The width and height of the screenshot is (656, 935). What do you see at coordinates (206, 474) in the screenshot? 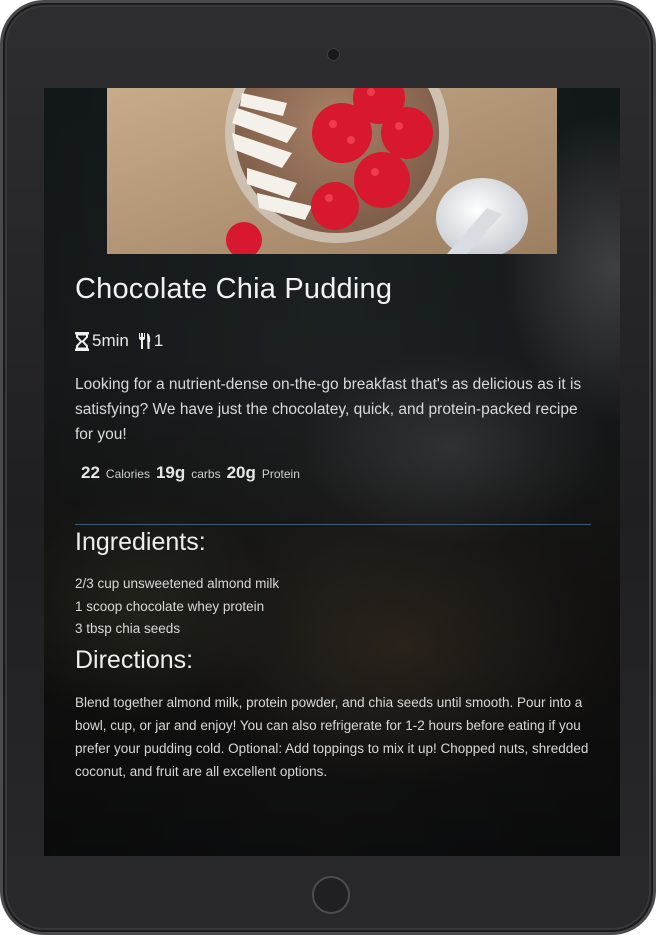
I see `carbs-label: carbs` at bounding box center [206, 474].